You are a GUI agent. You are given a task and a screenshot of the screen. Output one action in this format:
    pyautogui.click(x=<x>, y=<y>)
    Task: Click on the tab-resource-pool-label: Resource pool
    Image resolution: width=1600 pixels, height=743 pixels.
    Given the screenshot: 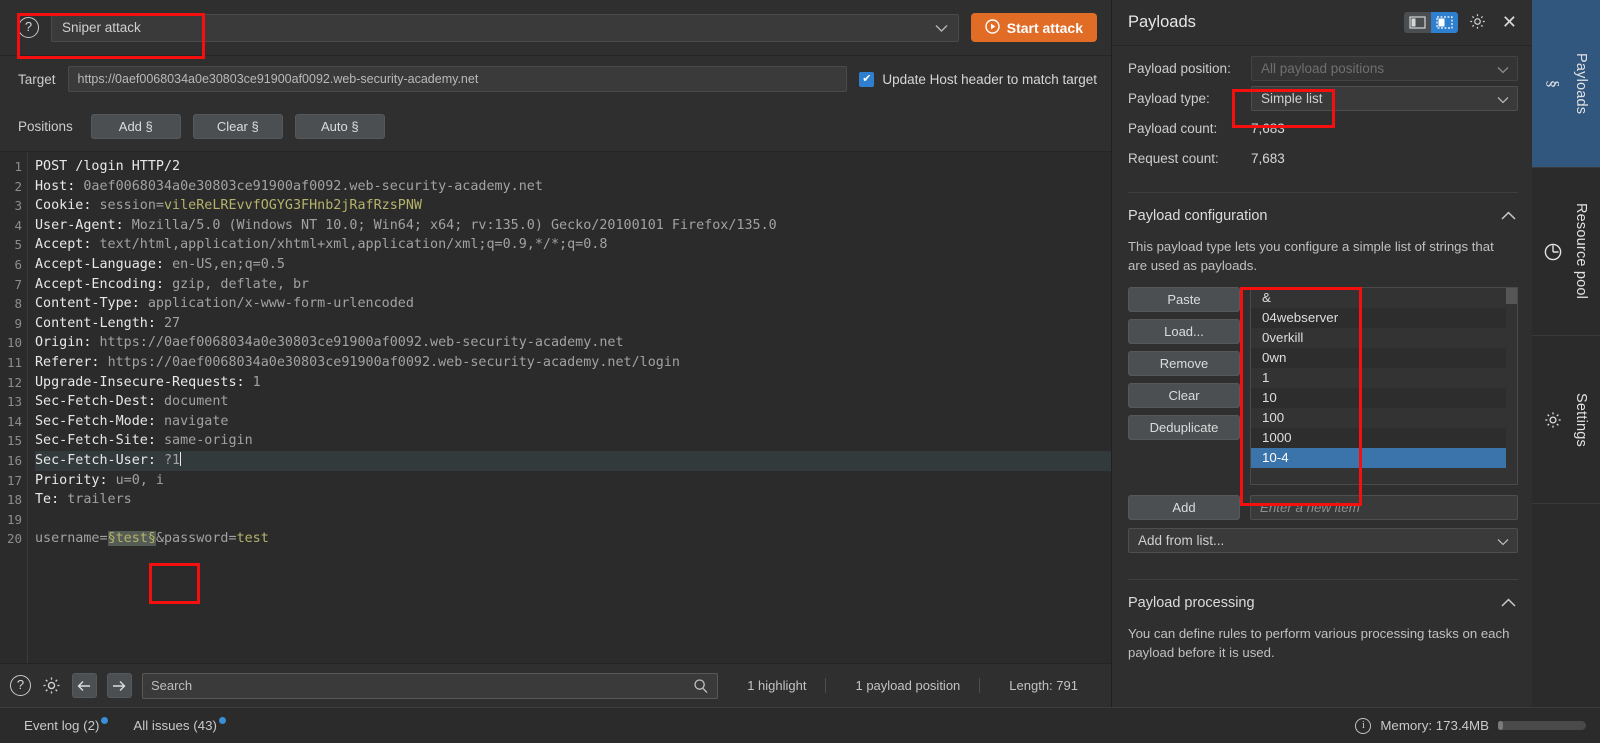 What is the action you would take?
    pyautogui.click(x=1581, y=251)
    